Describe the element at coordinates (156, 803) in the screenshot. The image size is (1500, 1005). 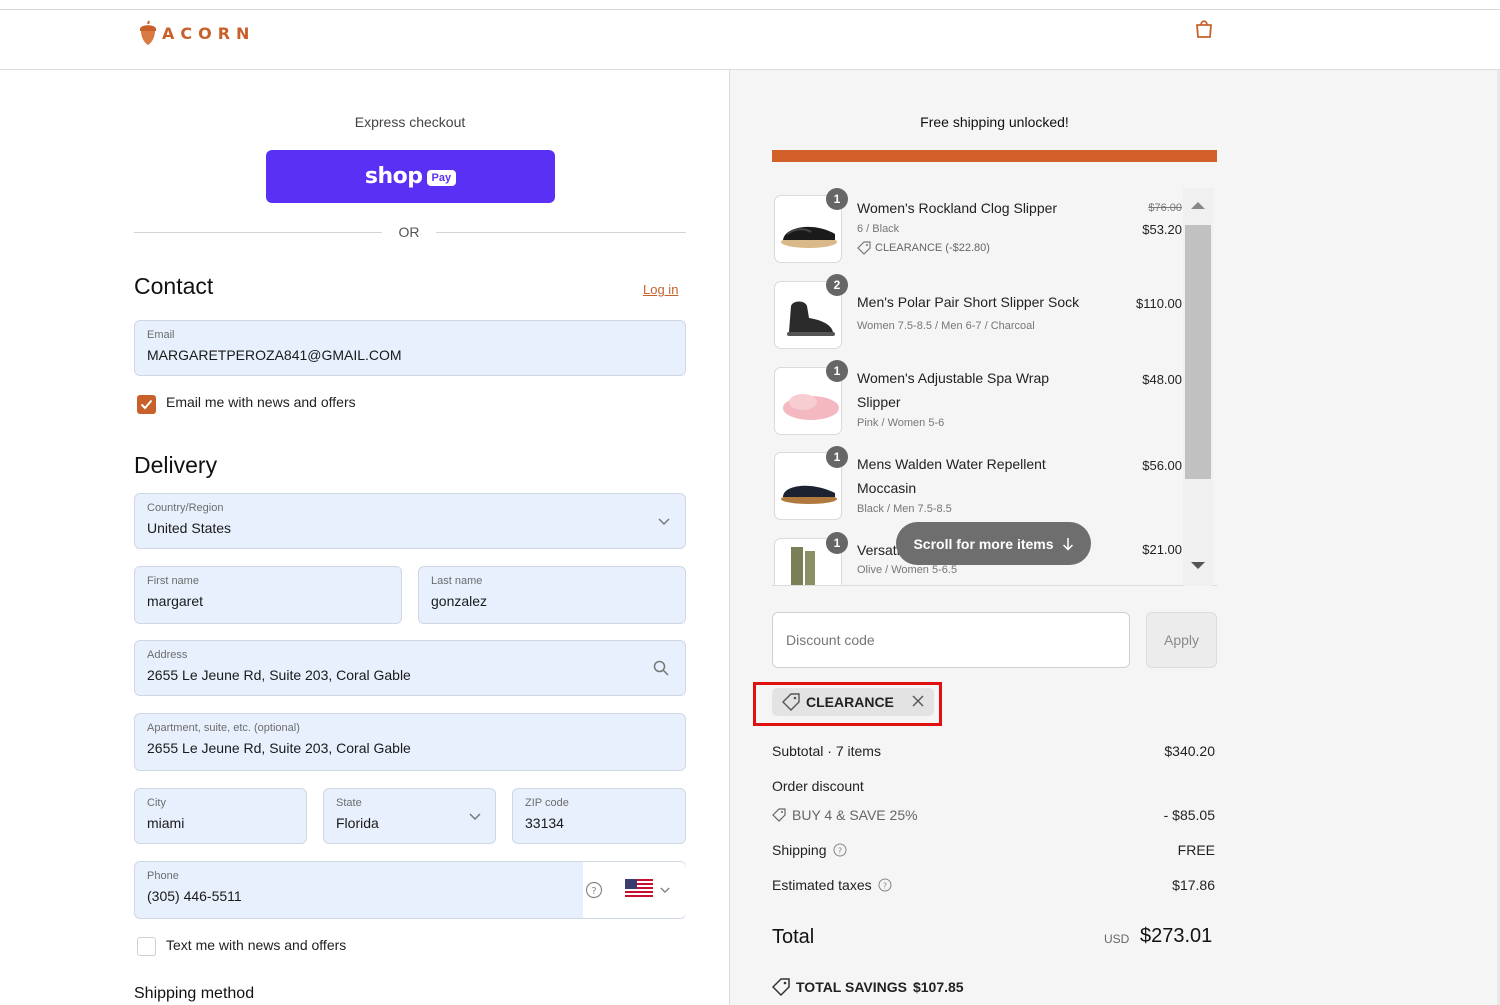
I see `city-label: City` at that location.